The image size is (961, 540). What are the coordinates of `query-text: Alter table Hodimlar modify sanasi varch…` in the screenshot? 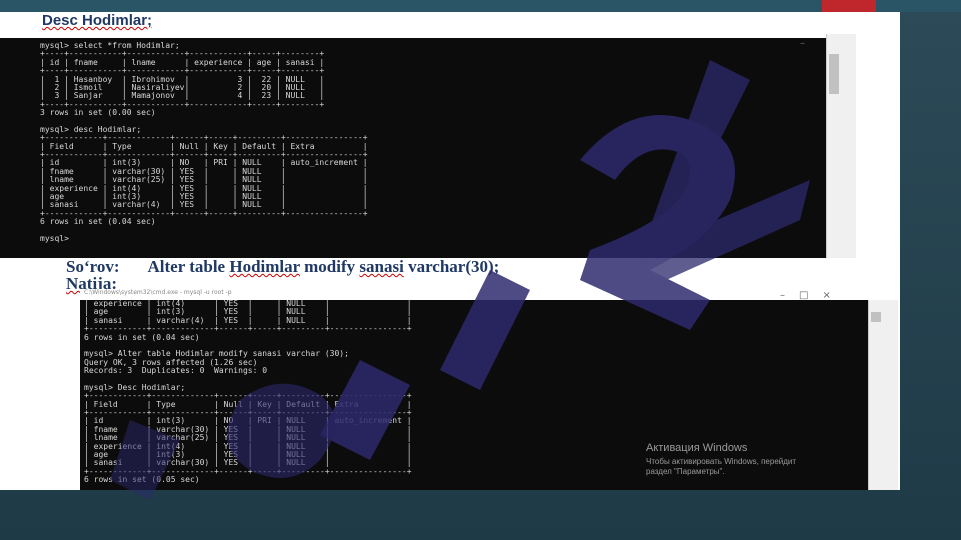 It's located at (323, 266).